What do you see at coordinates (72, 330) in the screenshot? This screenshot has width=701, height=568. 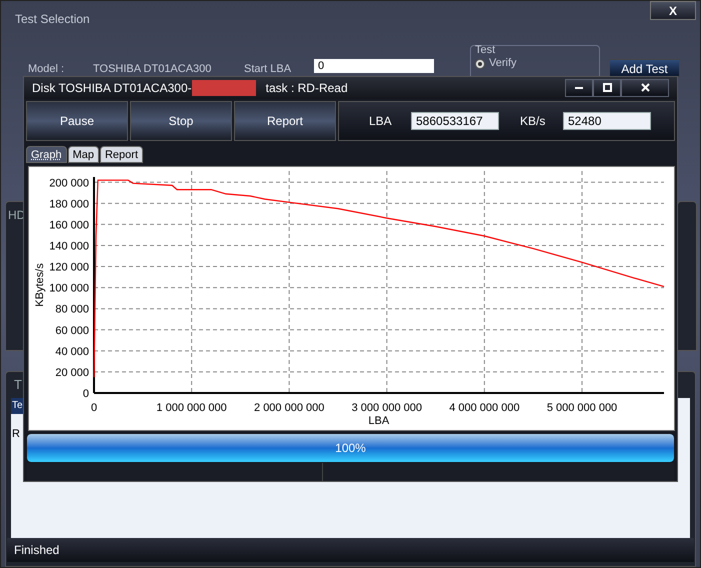 I see `y-tick-label: 60 000` at bounding box center [72, 330].